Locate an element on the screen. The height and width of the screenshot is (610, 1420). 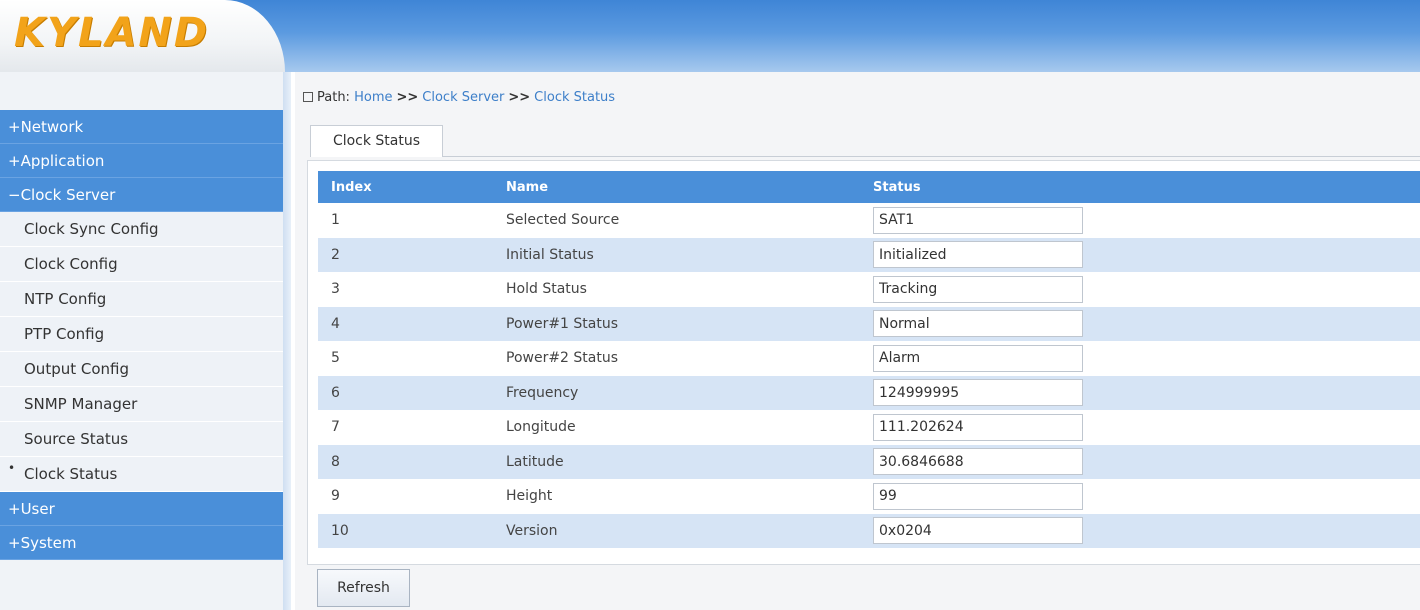
sidebar-group-clock-server: −Clock Server is located at coordinates (141, 195).